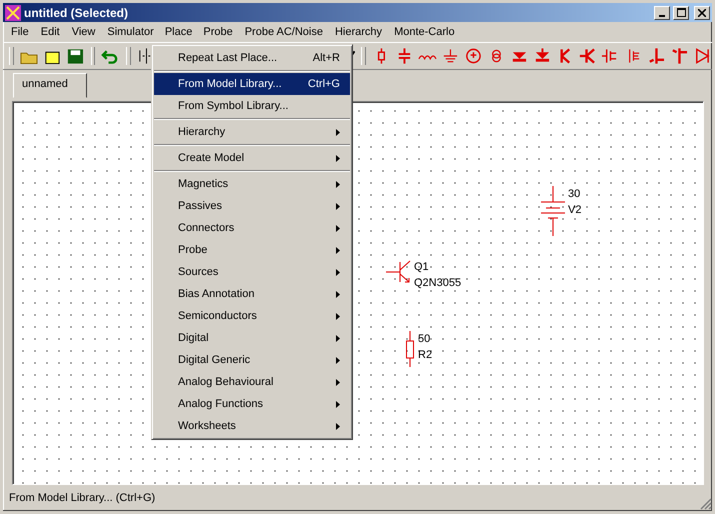 This screenshot has height=514, width=715. I want to click on part-value: 30, so click(575, 194).